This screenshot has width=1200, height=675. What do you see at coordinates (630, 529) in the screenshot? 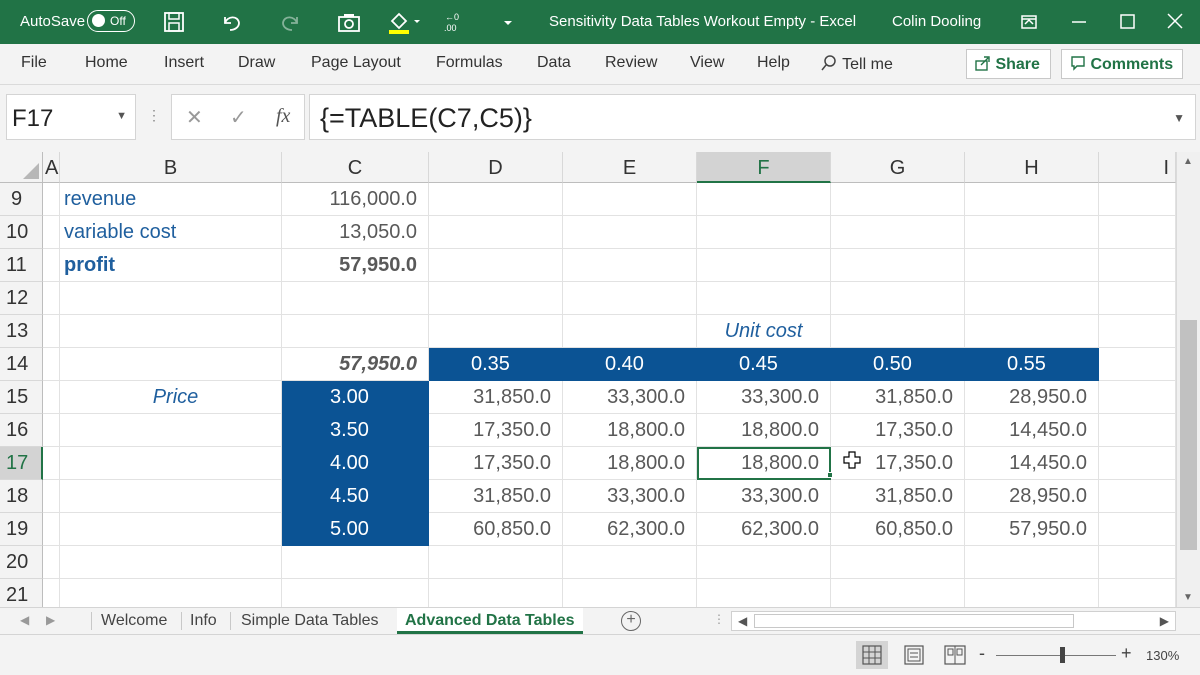
I see `table-cell: 62,300.0` at bounding box center [630, 529].